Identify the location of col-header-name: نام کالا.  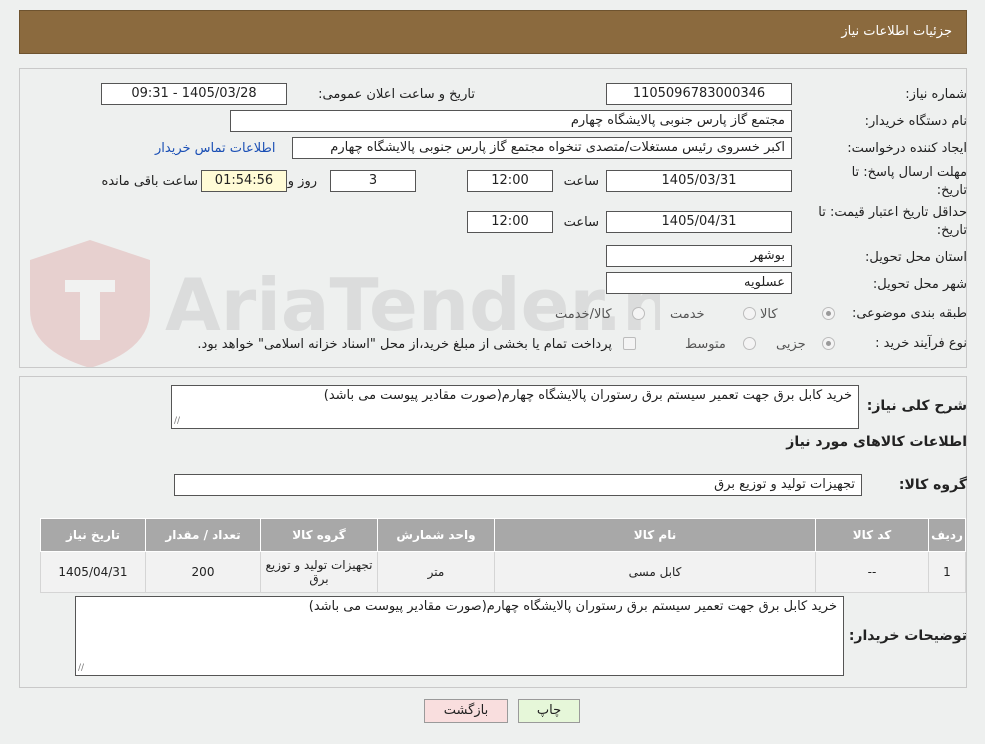
(655, 535).